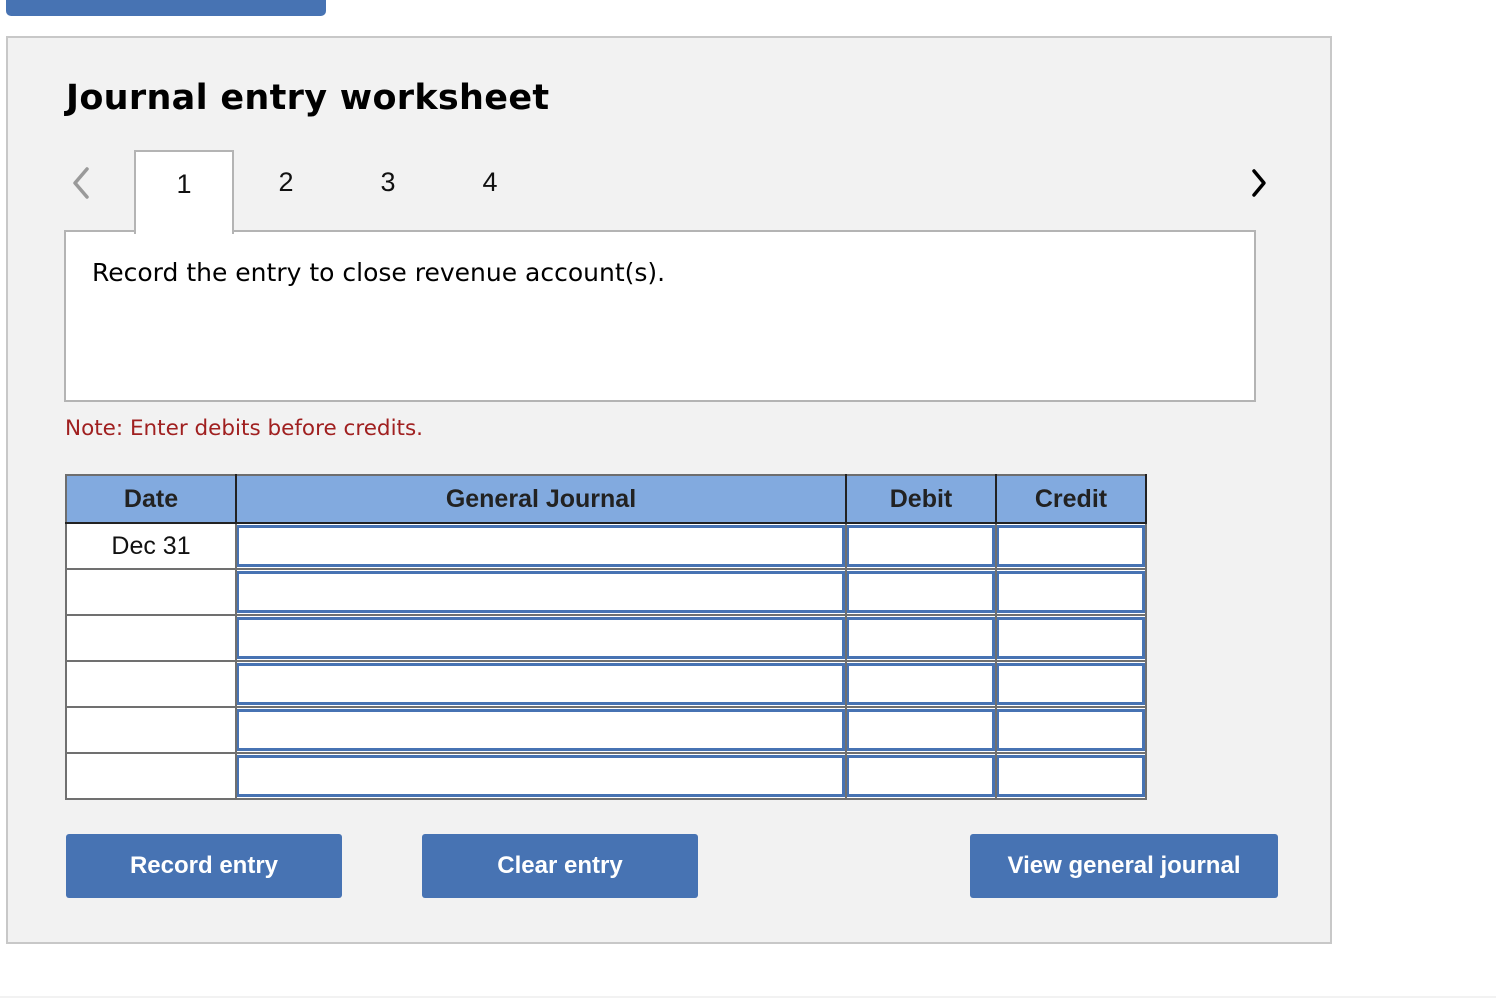 The width and height of the screenshot is (1496, 1004). Describe the element at coordinates (921, 499) in the screenshot. I see `header-debit: Debit` at that location.